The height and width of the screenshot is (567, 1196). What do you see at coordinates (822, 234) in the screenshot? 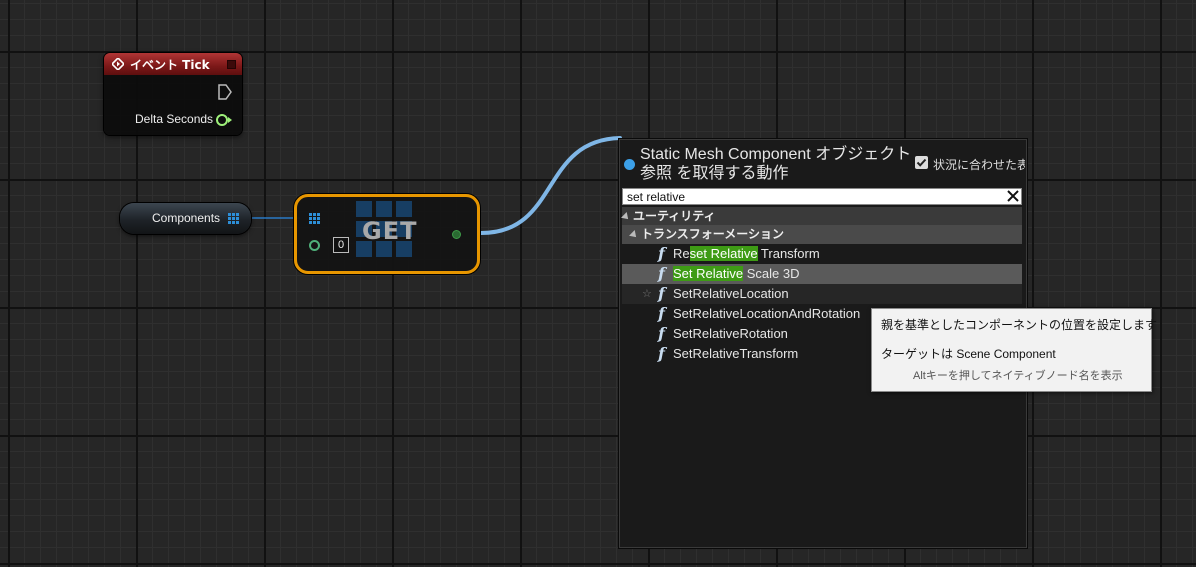
I see `category-transformation: トランスフォーメーション` at bounding box center [822, 234].